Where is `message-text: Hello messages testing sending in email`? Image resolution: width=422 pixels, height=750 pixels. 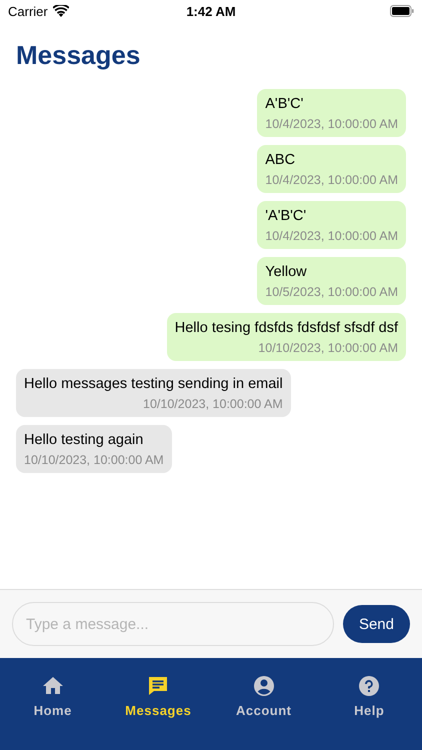 message-text: Hello messages testing sending in email is located at coordinates (153, 384).